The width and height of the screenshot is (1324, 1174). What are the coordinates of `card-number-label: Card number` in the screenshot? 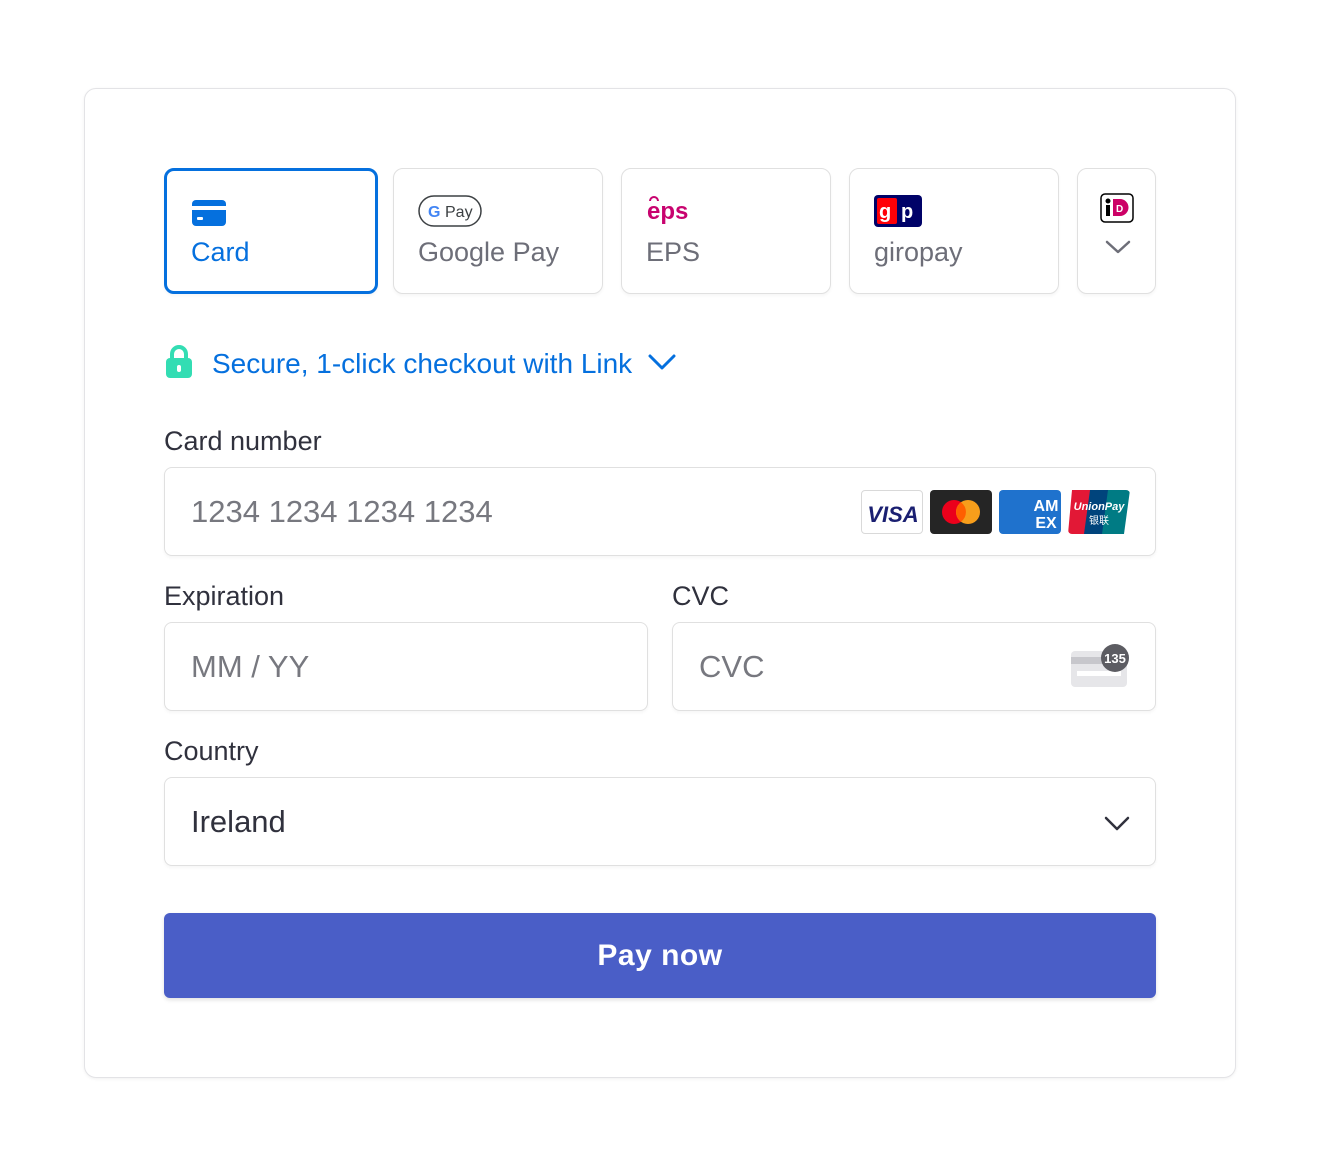 It's located at (243, 441).